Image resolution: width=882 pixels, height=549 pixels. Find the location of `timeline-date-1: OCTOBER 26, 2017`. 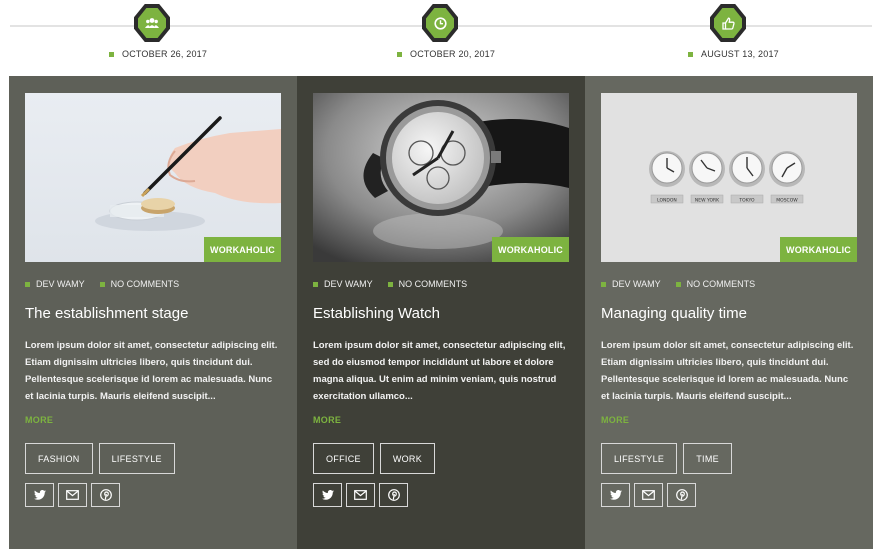

timeline-date-1: OCTOBER 26, 2017 is located at coordinates (158, 54).